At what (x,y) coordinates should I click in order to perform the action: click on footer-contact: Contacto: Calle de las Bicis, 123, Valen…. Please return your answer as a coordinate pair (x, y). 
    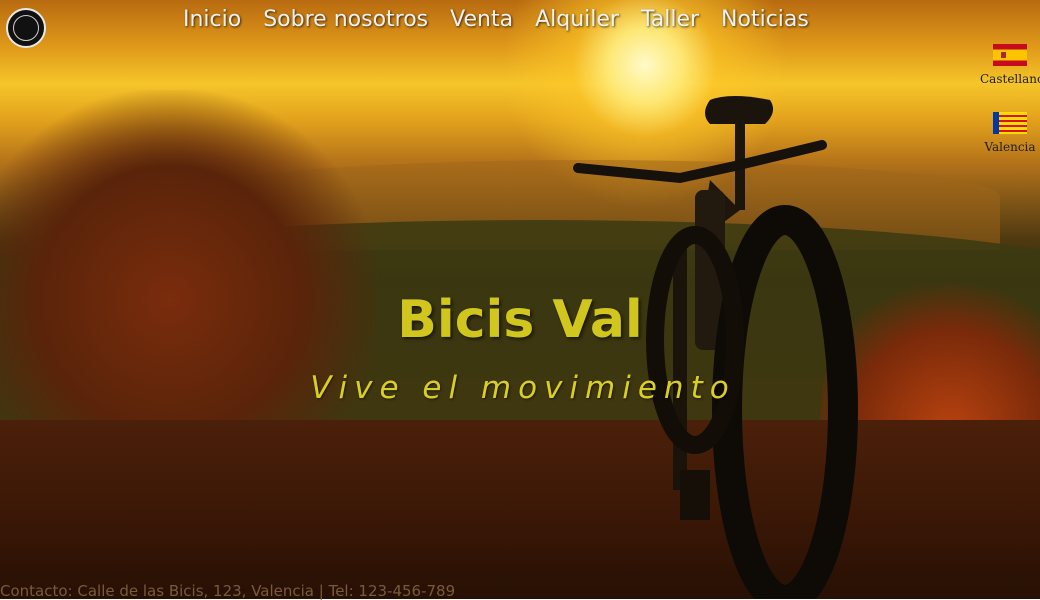
    Looking at the image, I should click on (228, 591).